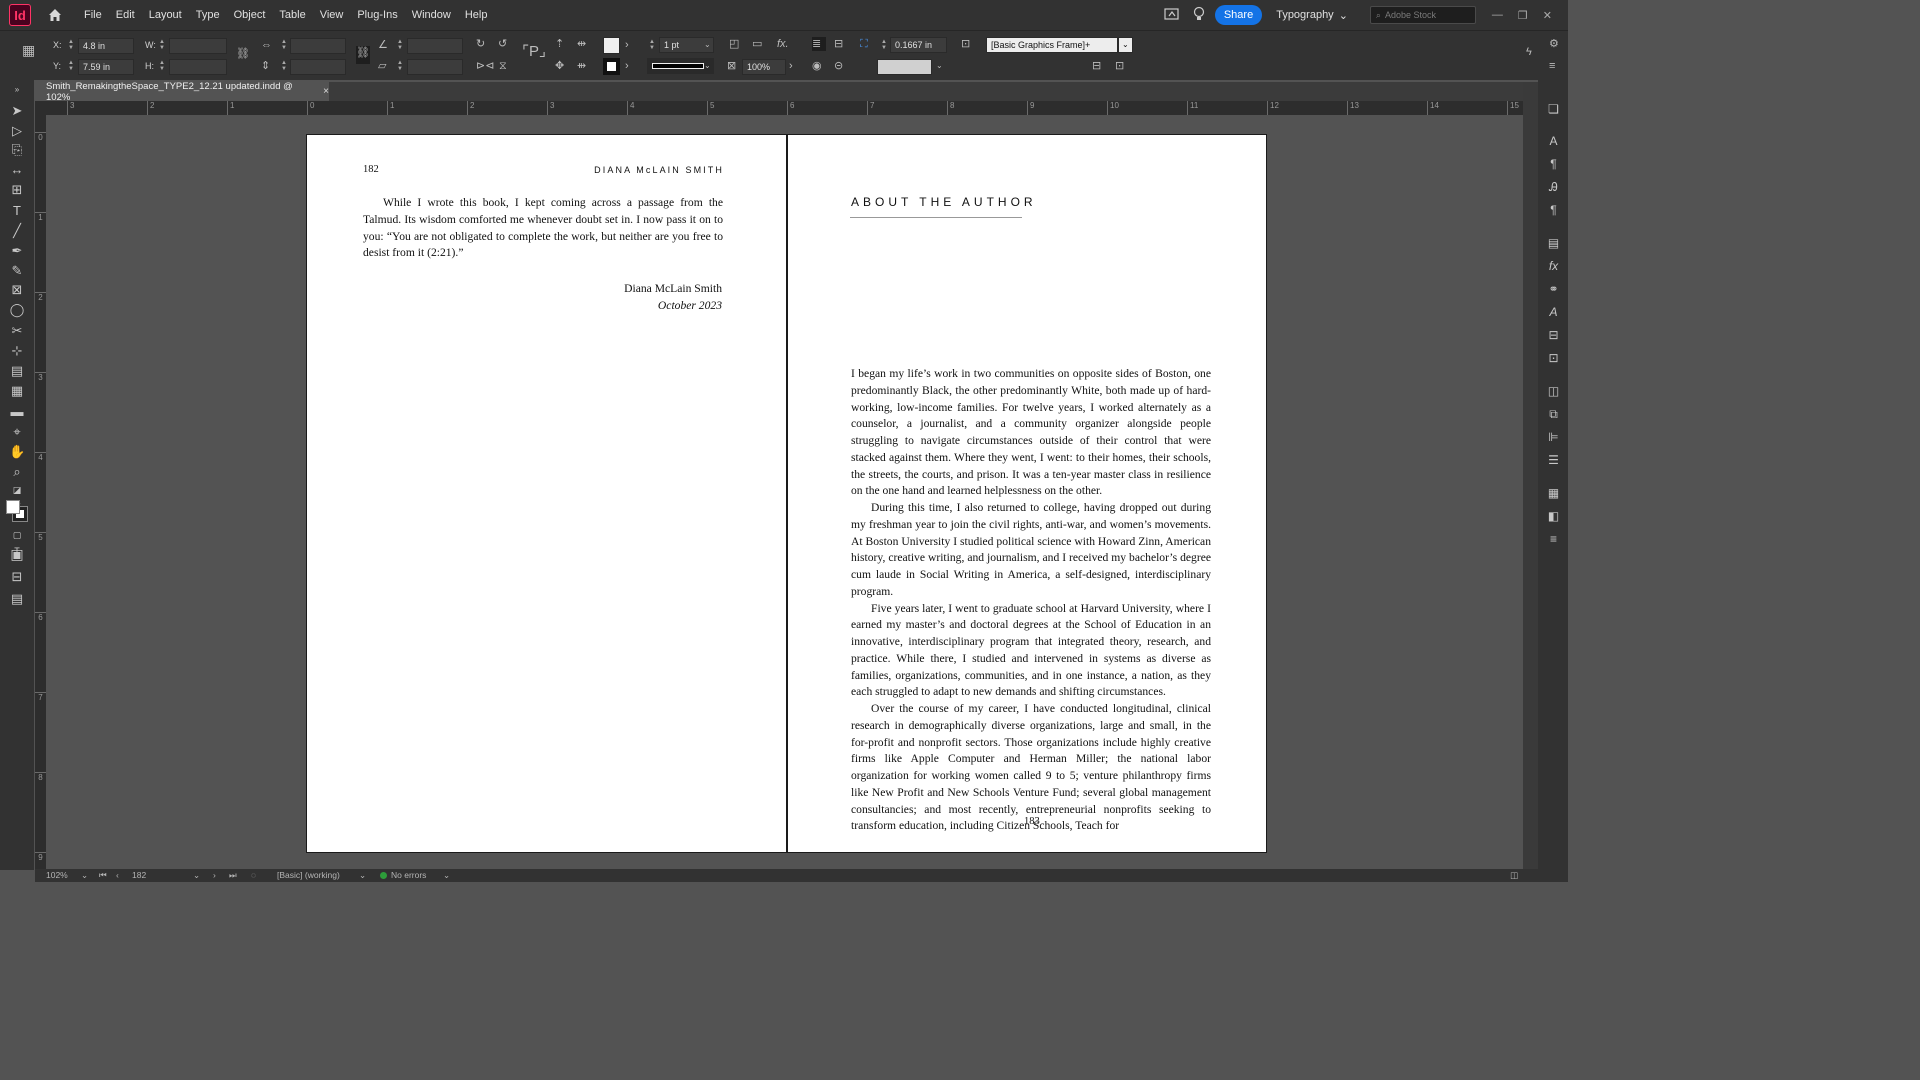  What do you see at coordinates (17, 412) in the screenshot?
I see `note-tool-icon: ▬` at bounding box center [17, 412].